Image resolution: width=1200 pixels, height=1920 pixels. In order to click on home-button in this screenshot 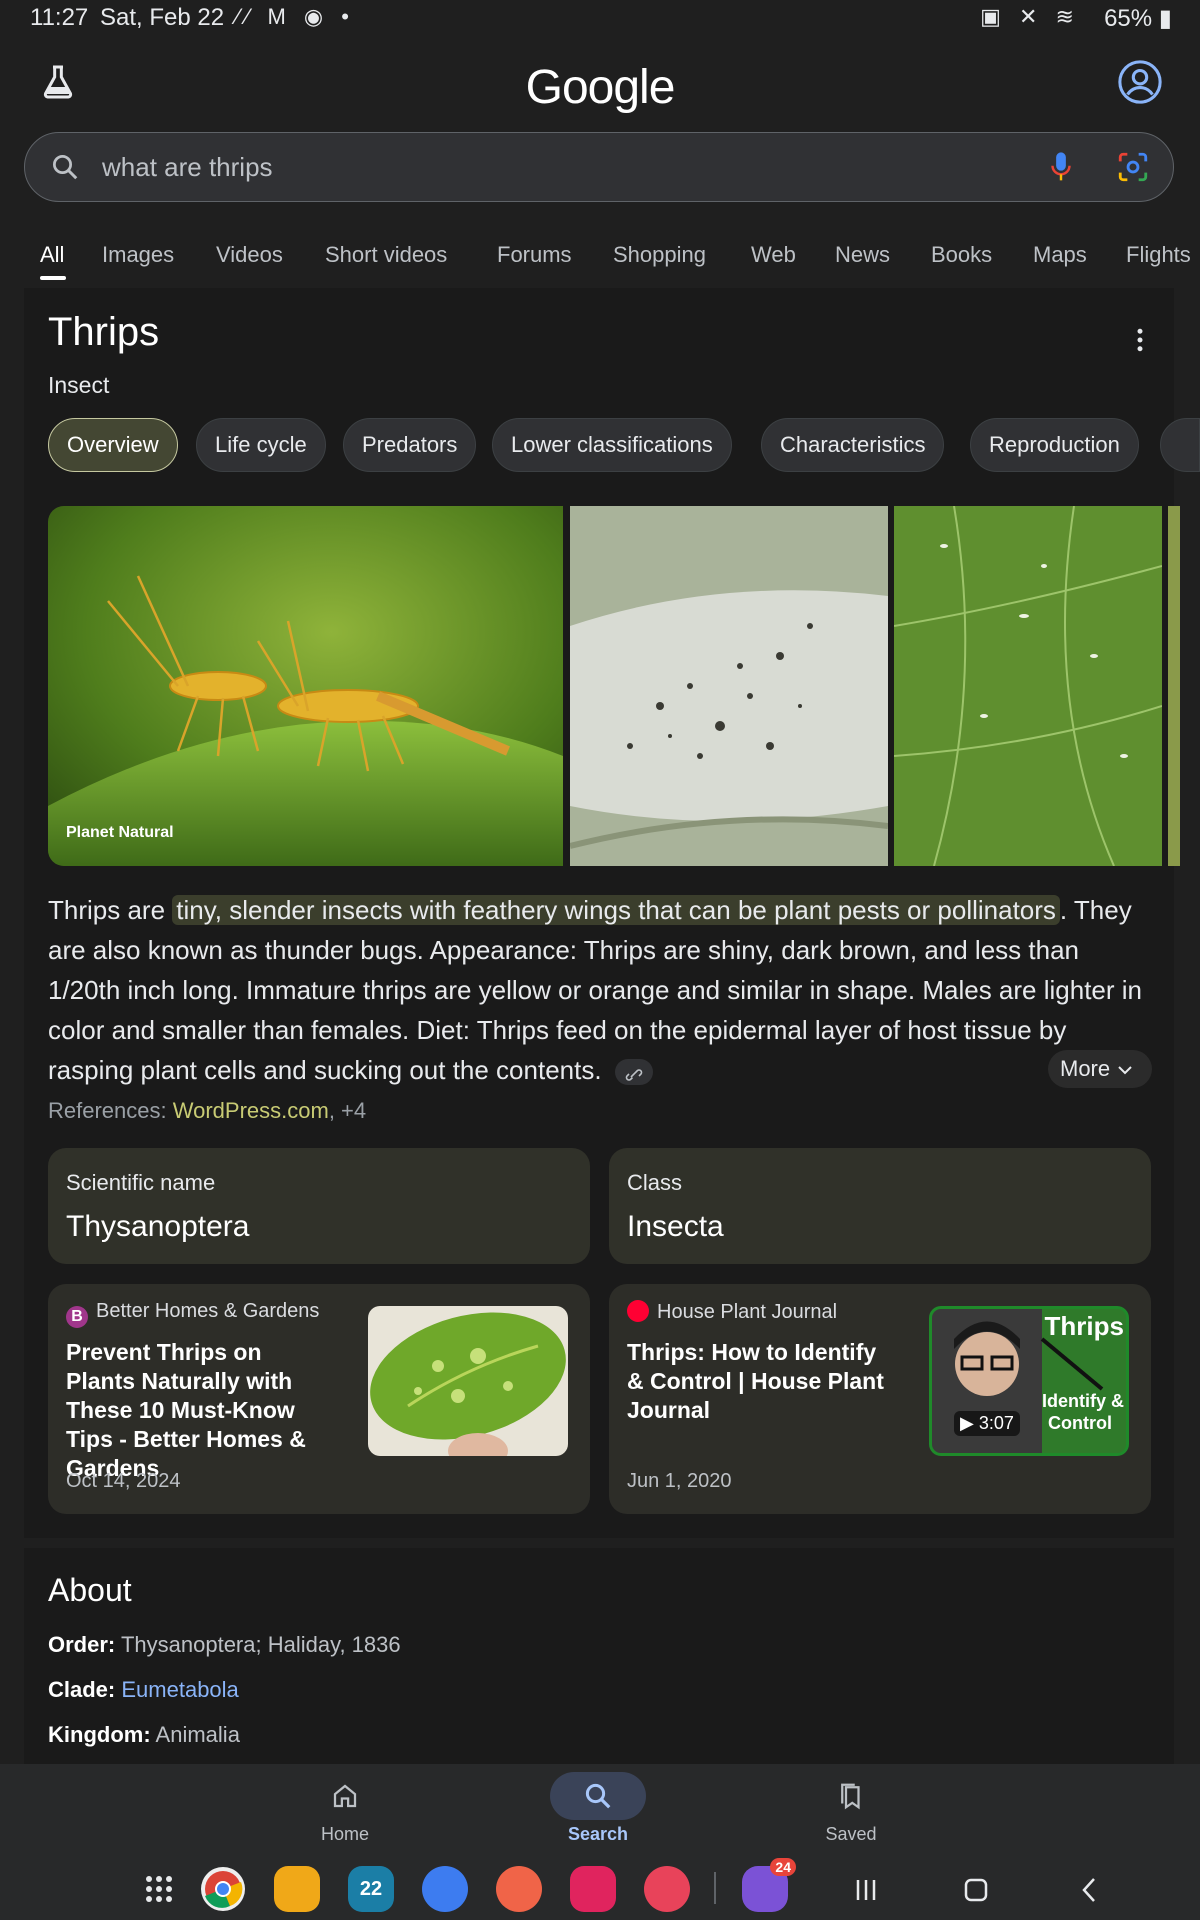, I will do `click(976, 1890)`.